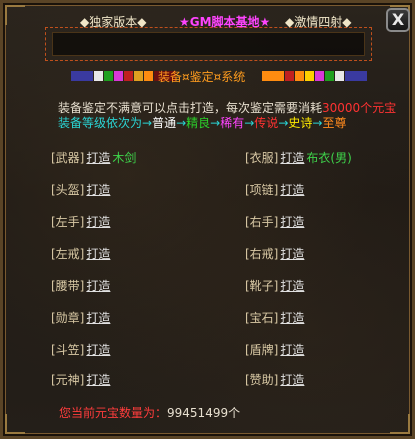 The width and height of the screenshot is (415, 439). What do you see at coordinates (202, 77) in the screenshot?
I see `page-title: 装备¤鉴定¤系统` at bounding box center [202, 77].